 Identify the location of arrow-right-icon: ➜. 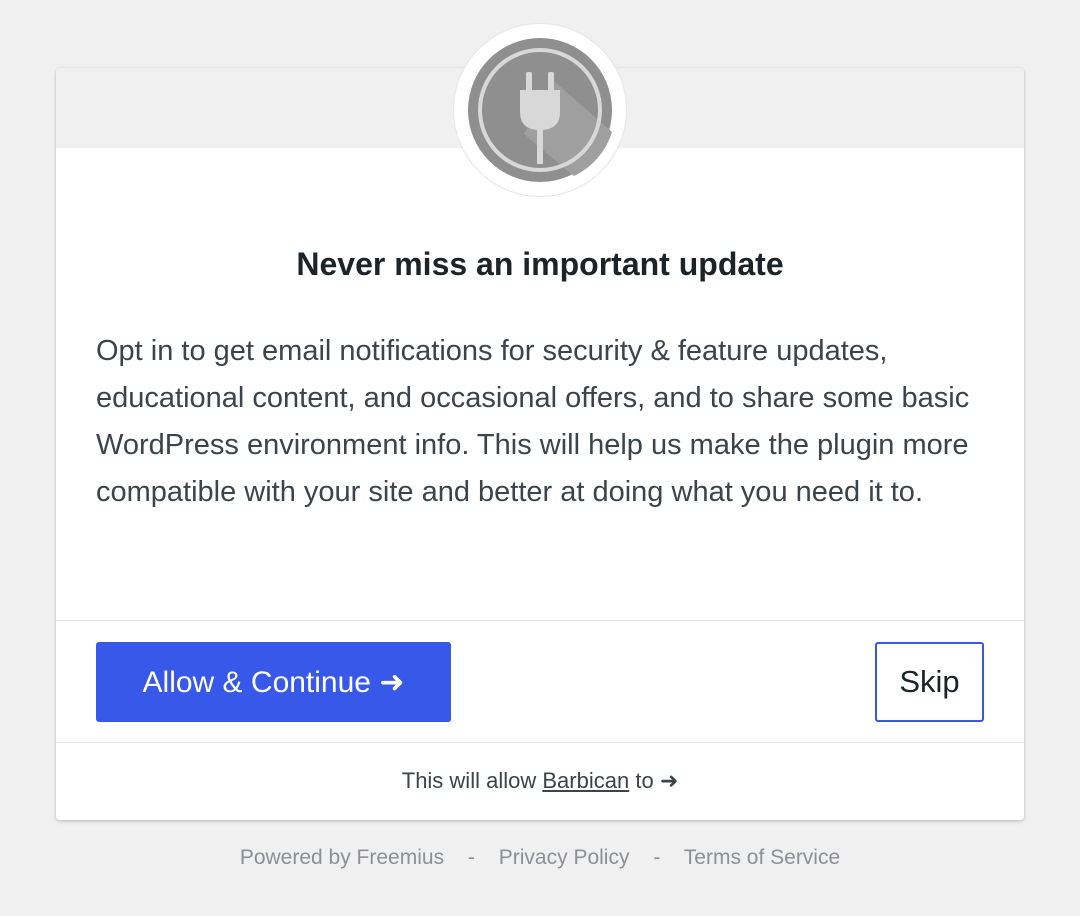
(669, 780).